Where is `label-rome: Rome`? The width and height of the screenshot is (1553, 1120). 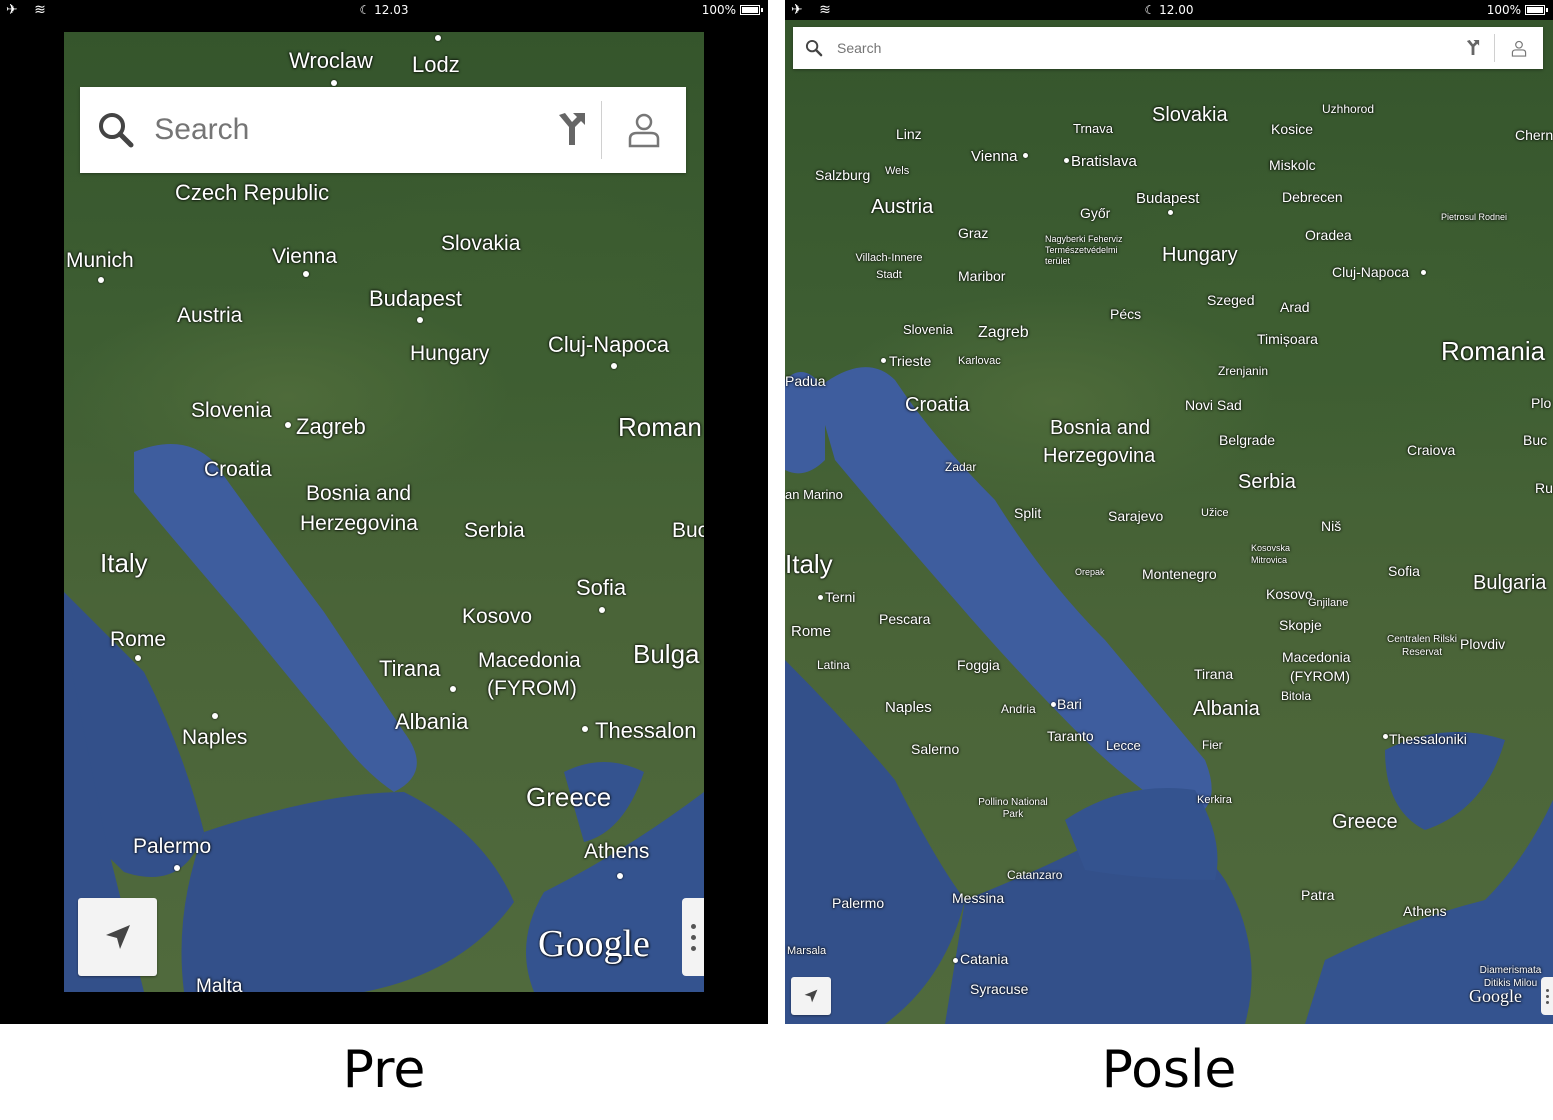 label-rome: Rome is located at coordinates (811, 631).